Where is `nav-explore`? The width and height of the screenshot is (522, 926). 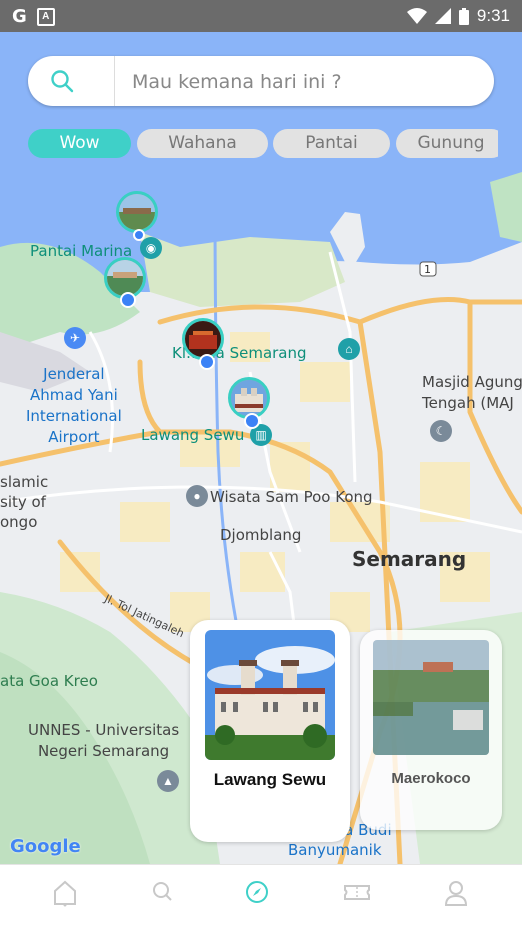 nav-explore is located at coordinates (258, 894).